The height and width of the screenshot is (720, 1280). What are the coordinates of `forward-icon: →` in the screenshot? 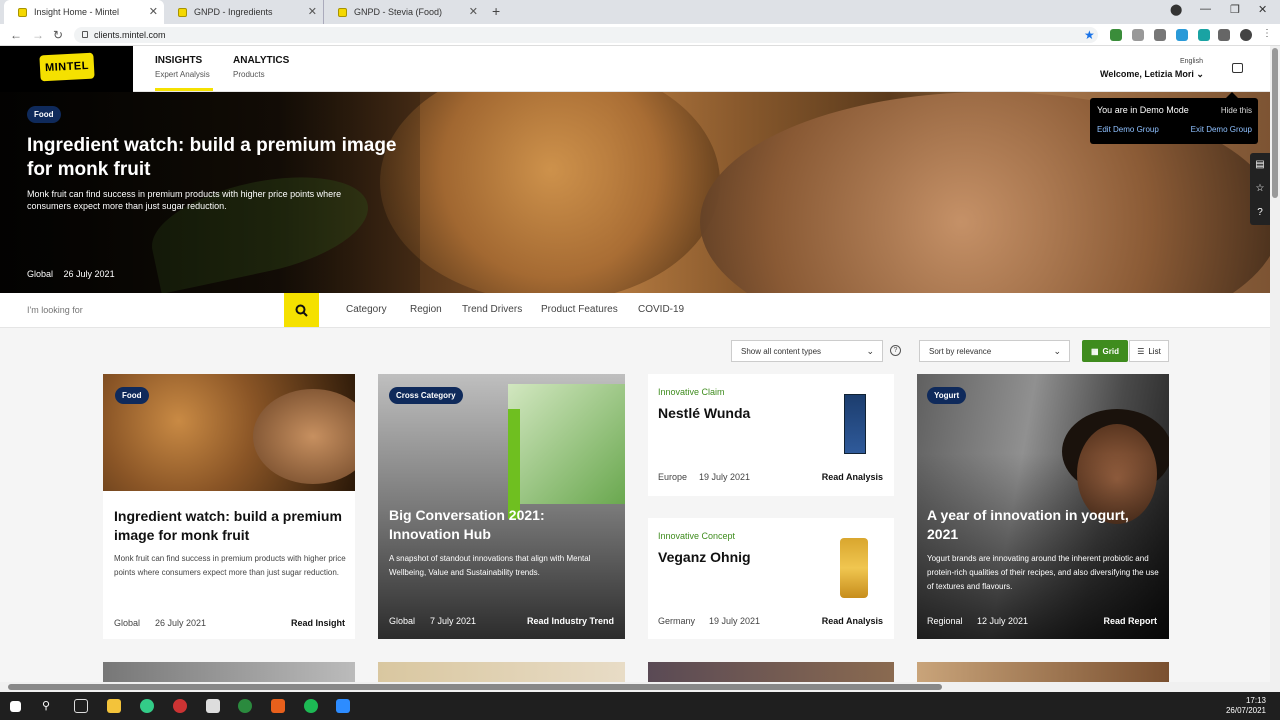 It's located at (38, 35).